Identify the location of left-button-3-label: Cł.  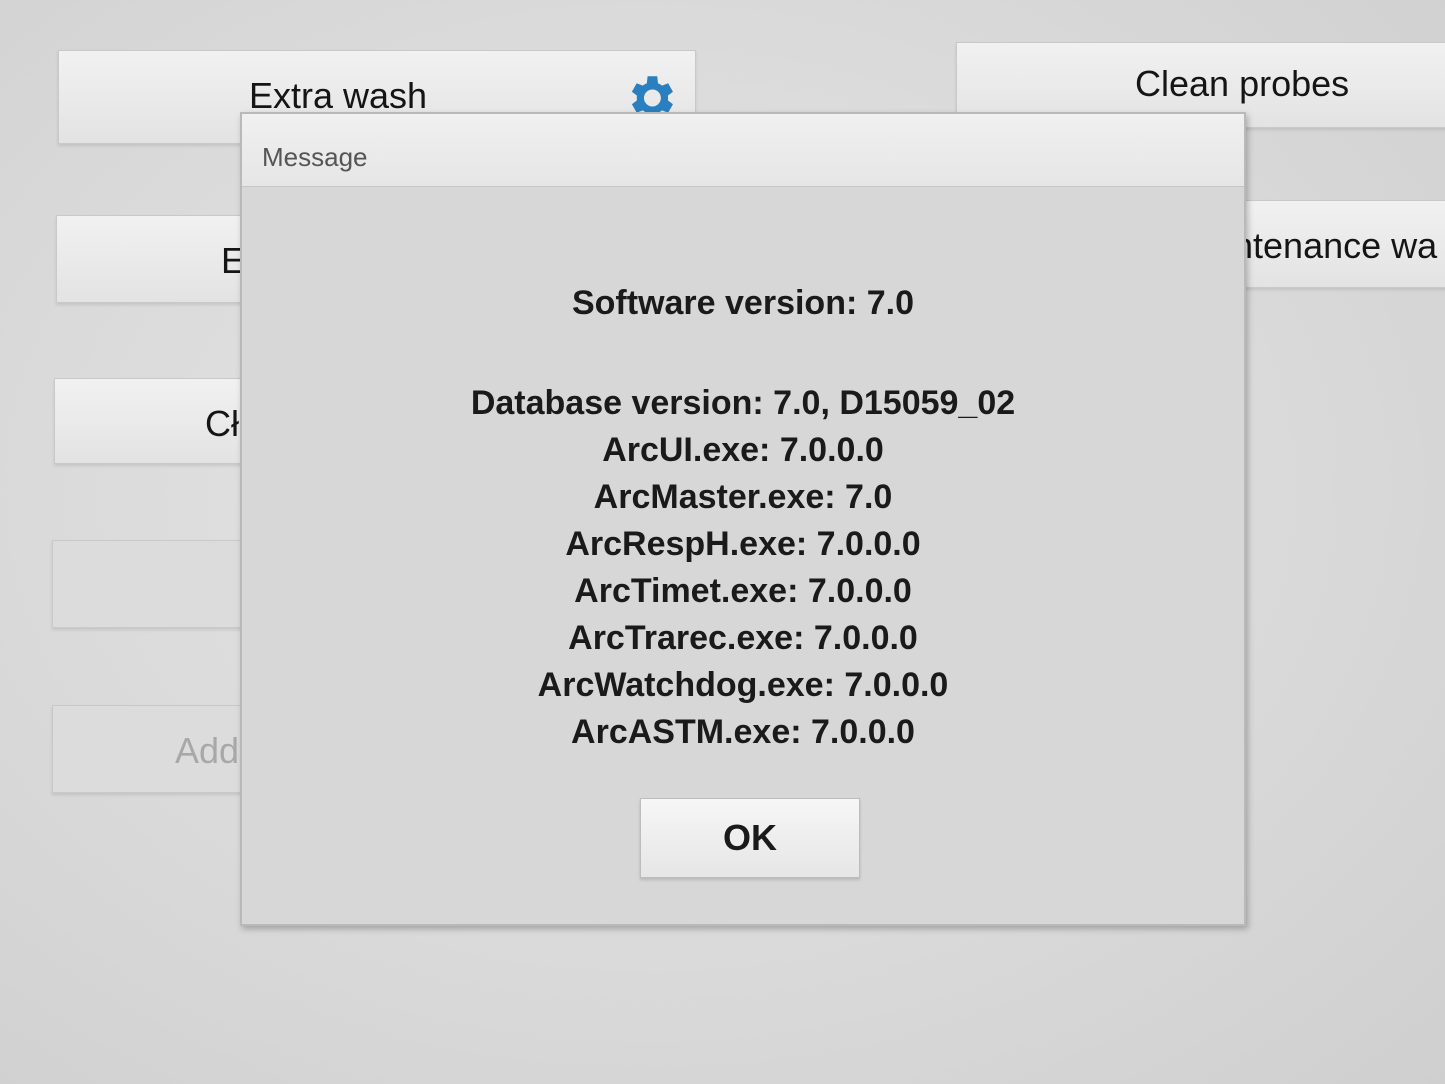
(222, 423).